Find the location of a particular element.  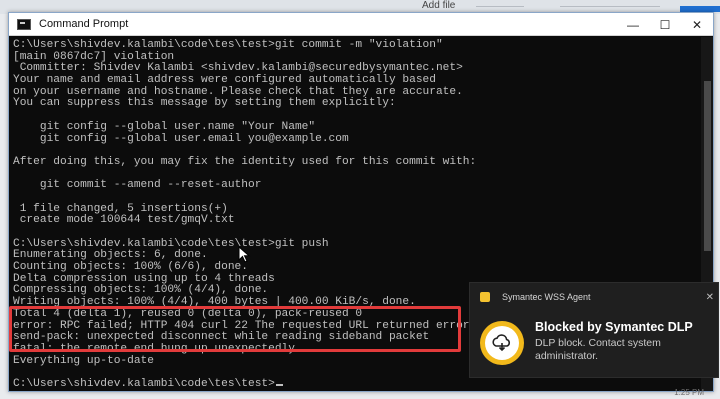

window-controls: — ☐ ✕ is located at coordinates (665, 24).